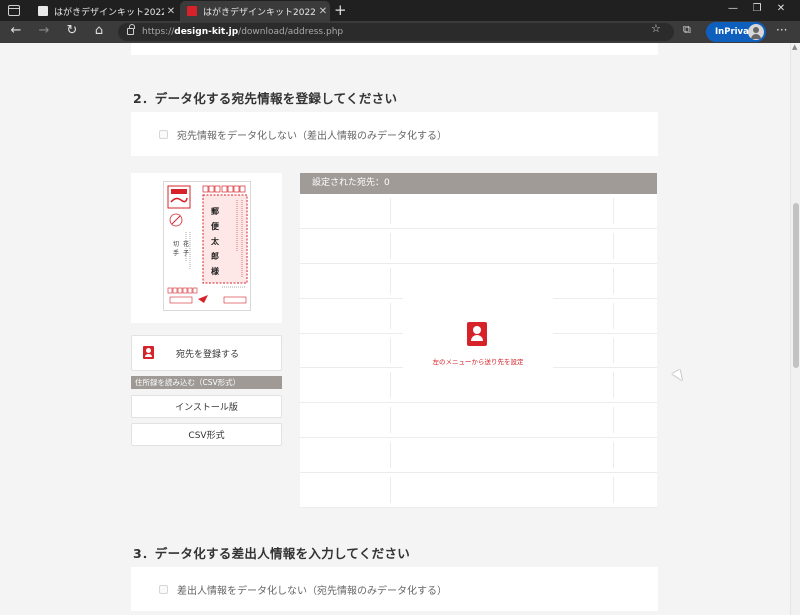 This screenshot has width=800, height=615. What do you see at coordinates (44, 30) in the screenshot?
I see `forward-arrow-icon: →` at bounding box center [44, 30].